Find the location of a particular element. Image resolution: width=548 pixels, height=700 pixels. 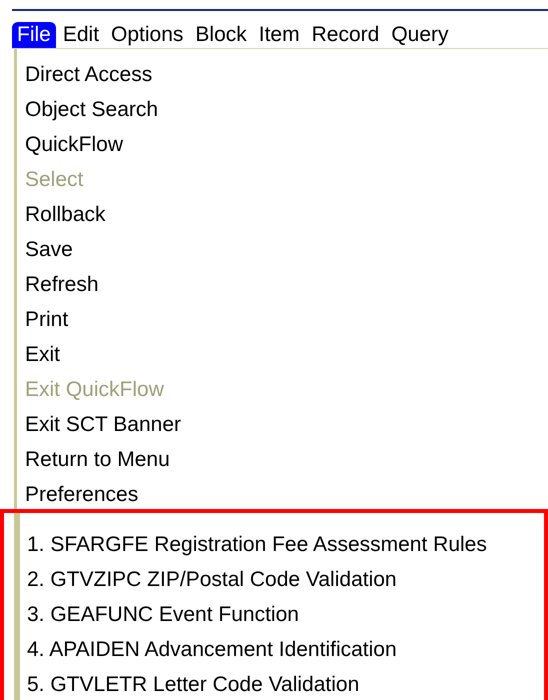

menu-item: Return to Menu is located at coordinates (282, 459).